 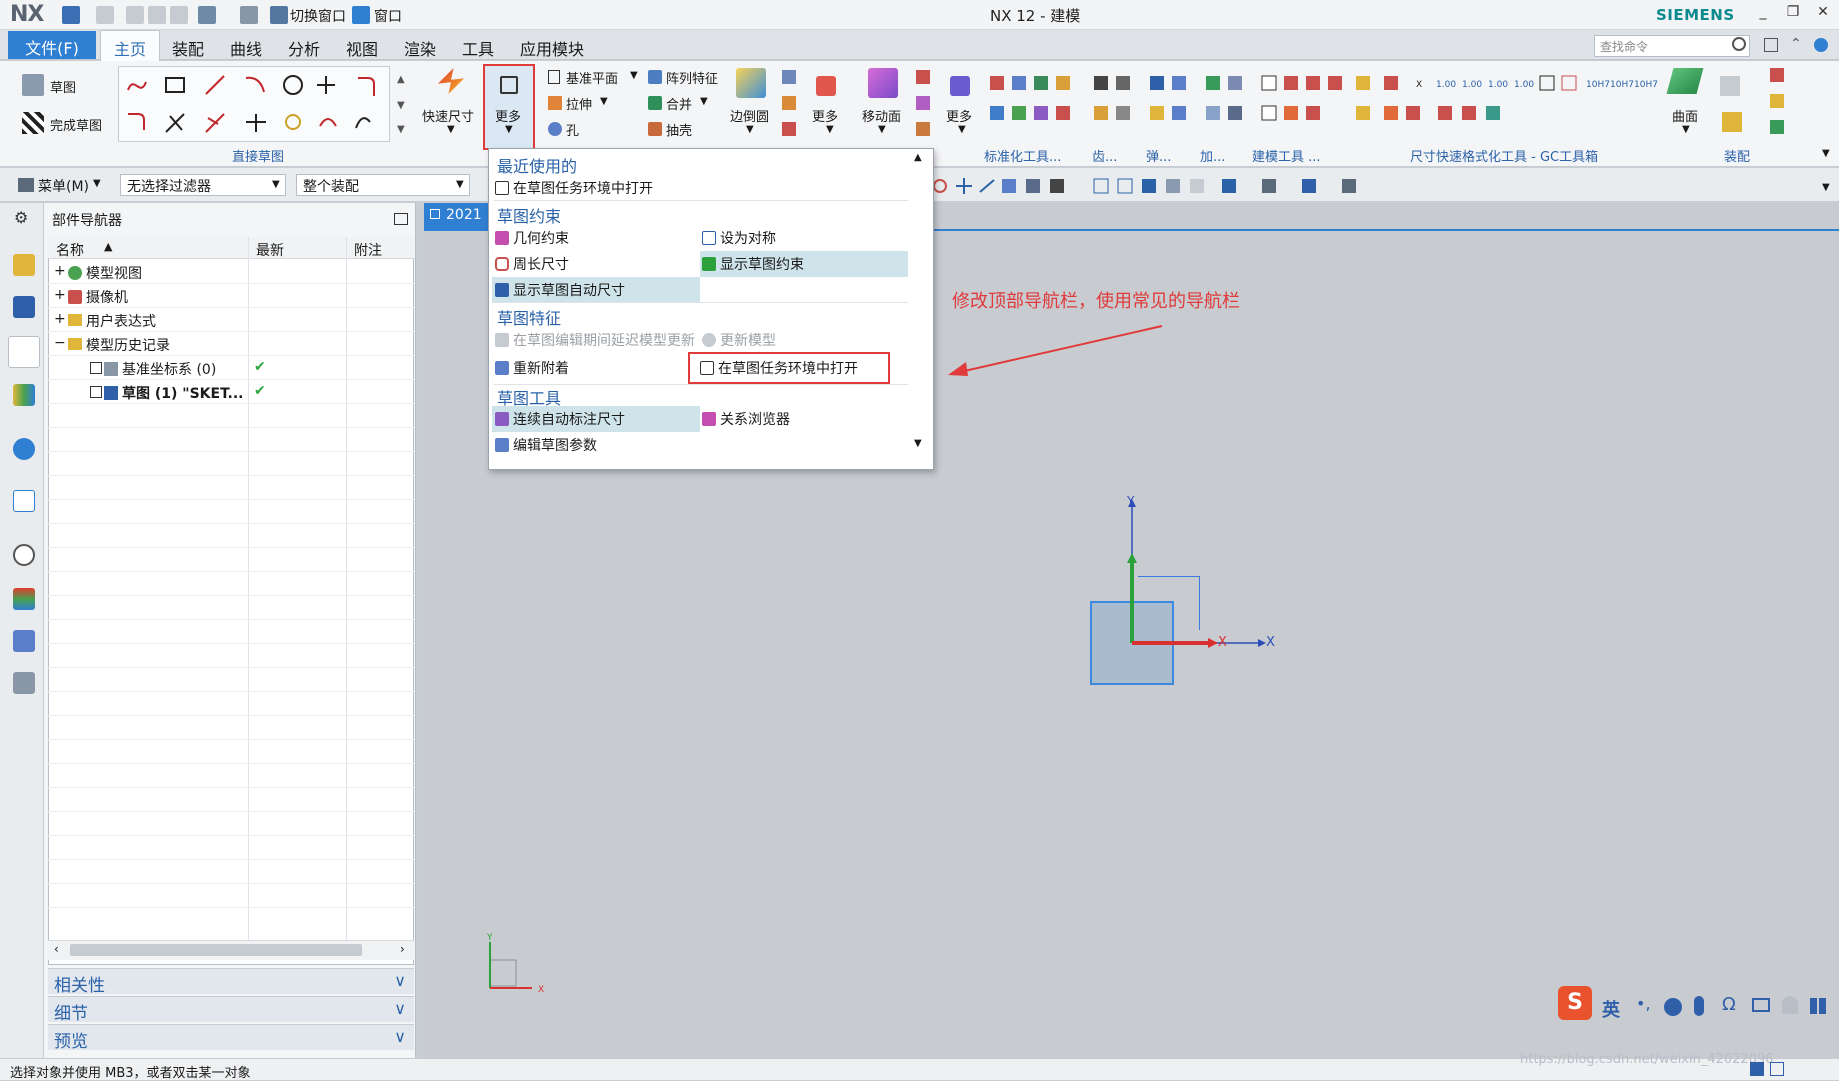 I want to click on move-face-button: 移动面, so click(x=881, y=115).